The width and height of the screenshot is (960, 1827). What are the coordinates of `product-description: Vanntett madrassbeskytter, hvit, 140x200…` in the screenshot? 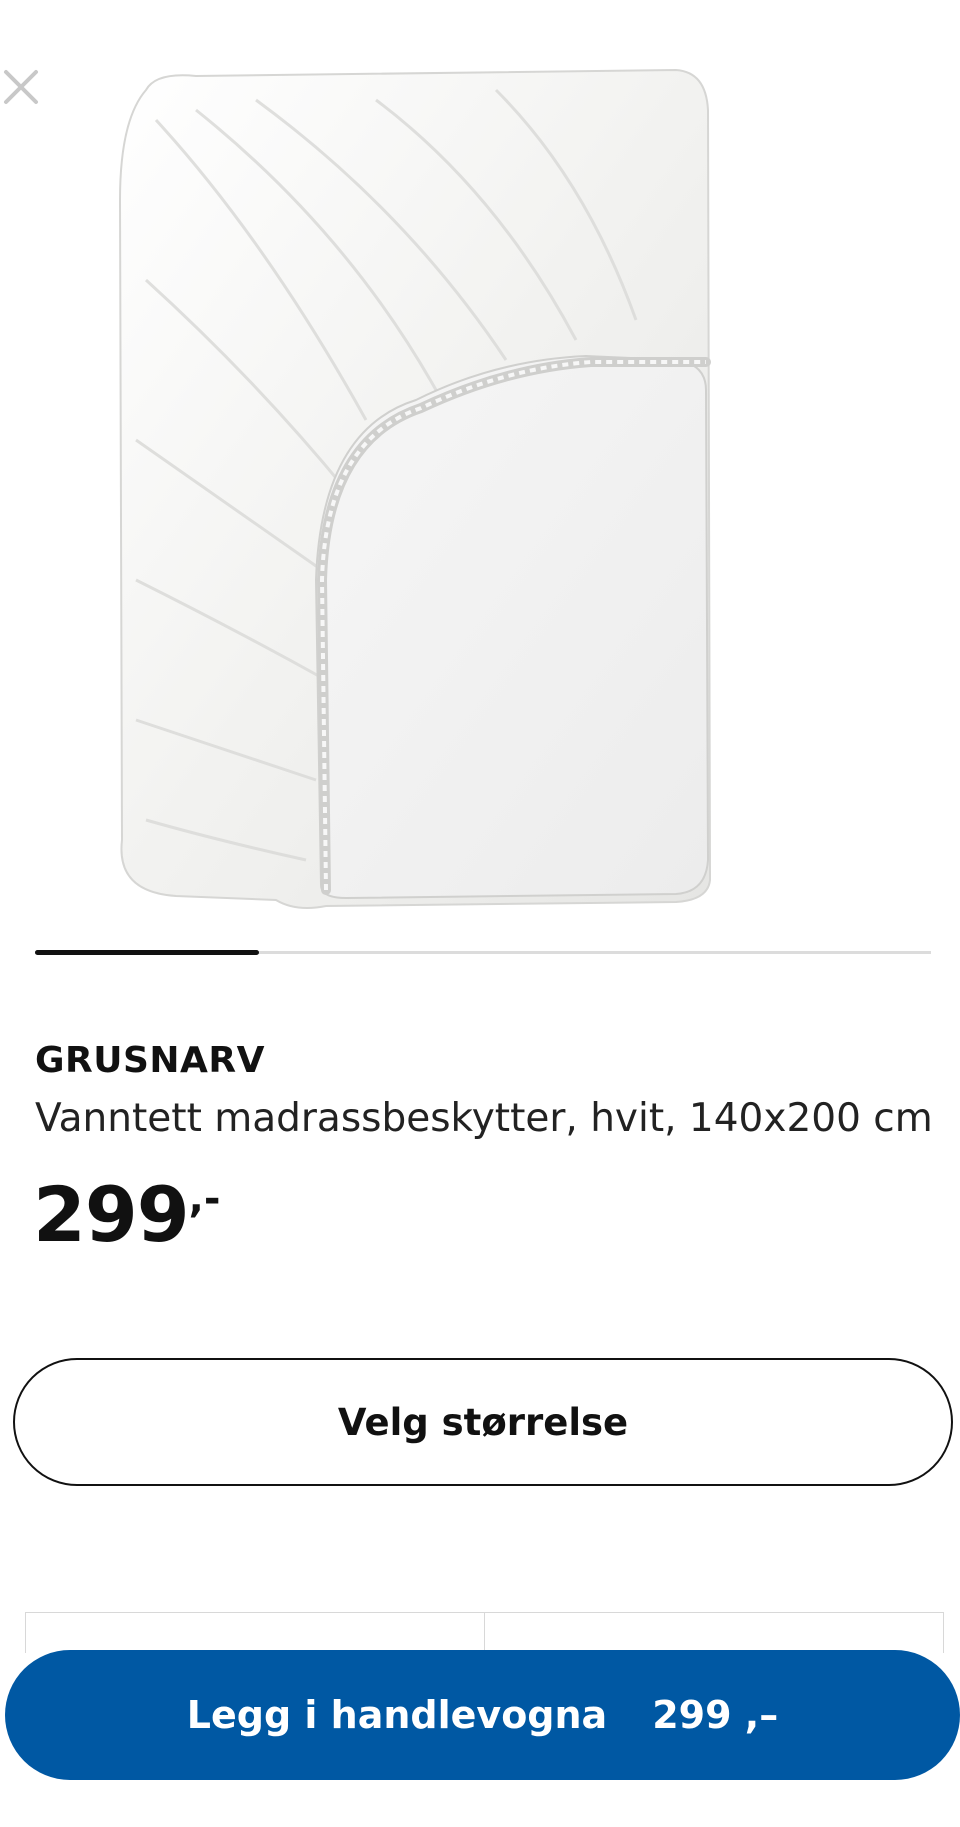 It's located at (484, 1118).